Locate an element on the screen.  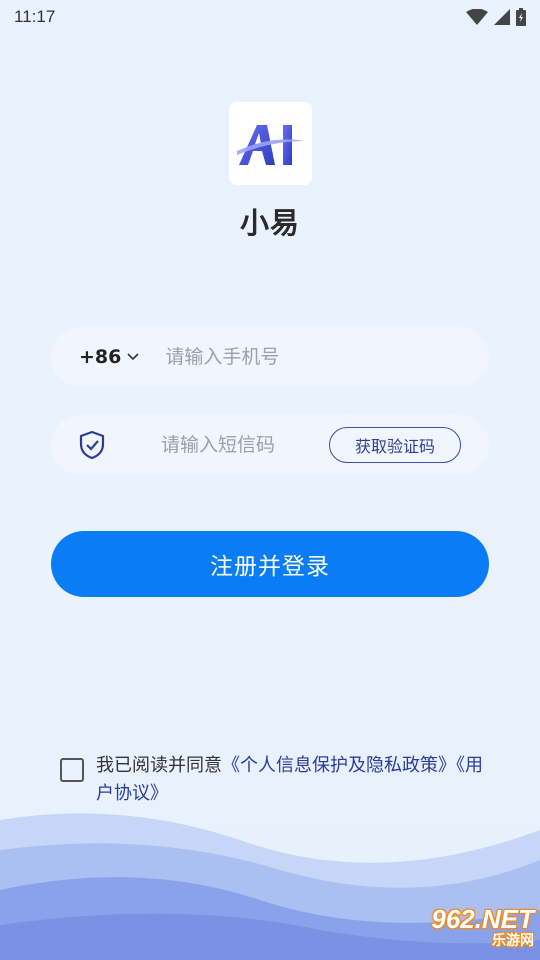
phone-input is located at coordinates (295, 357).